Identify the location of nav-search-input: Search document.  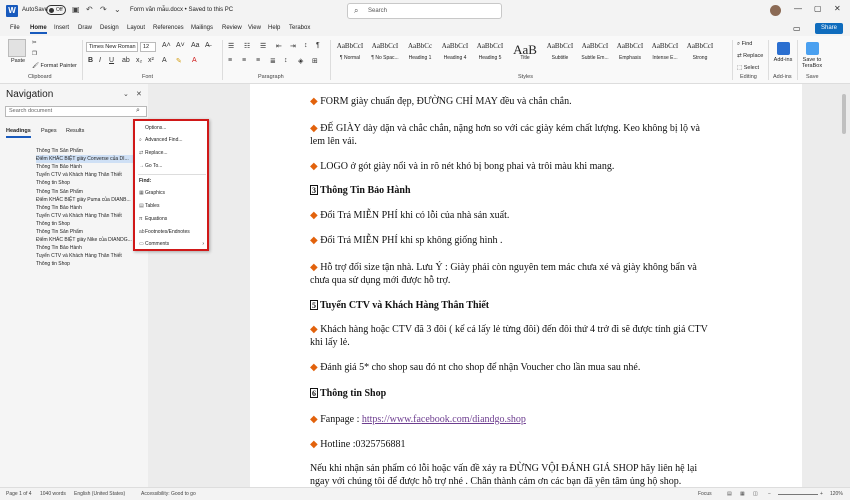
(76, 111).